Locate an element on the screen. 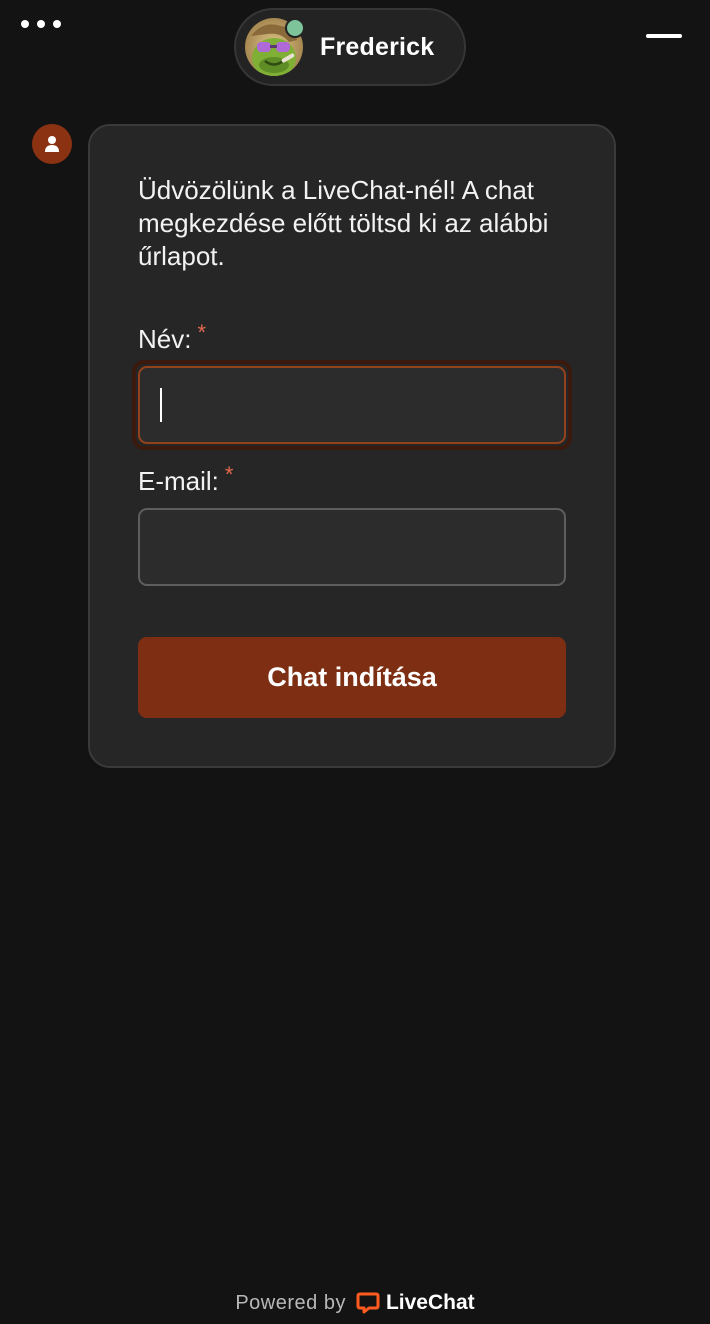 This screenshot has height=1324, width=710. agent-header: Frederick is located at coordinates (350, 47).